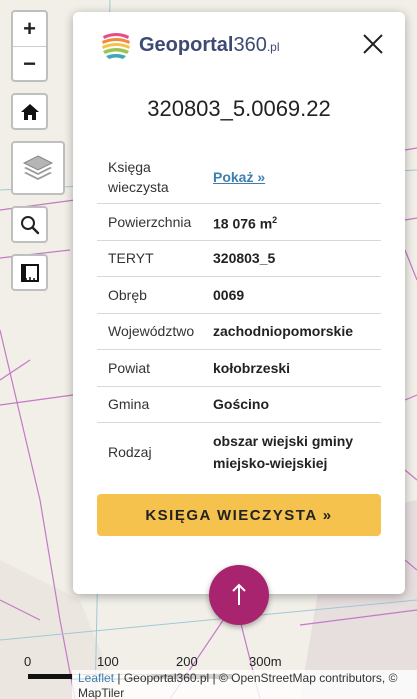 The image size is (417, 699). Describe the element at coordinates (239, 108) in the screenshot. I see `parcel-id-title: 320803_5.0069.22` at that location.